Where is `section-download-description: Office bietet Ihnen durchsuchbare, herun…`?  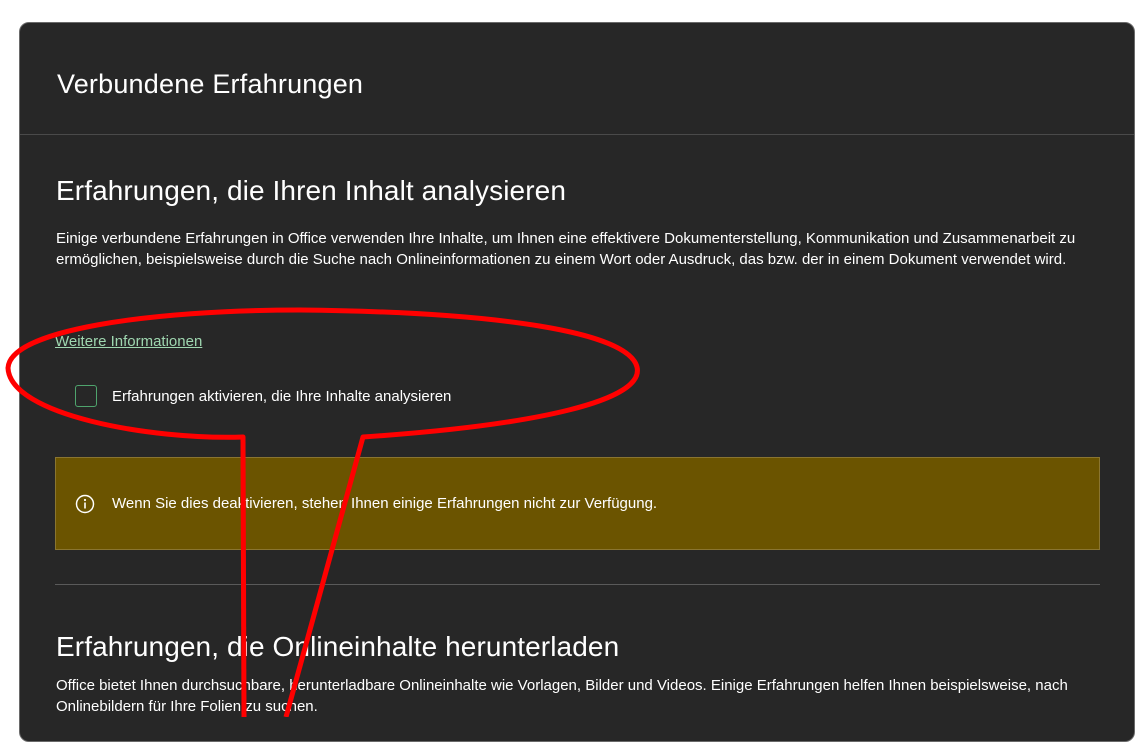 section-download-description: Office bietet Ihnen durchsuchbare, herun… is located at coordinates (562, 696).